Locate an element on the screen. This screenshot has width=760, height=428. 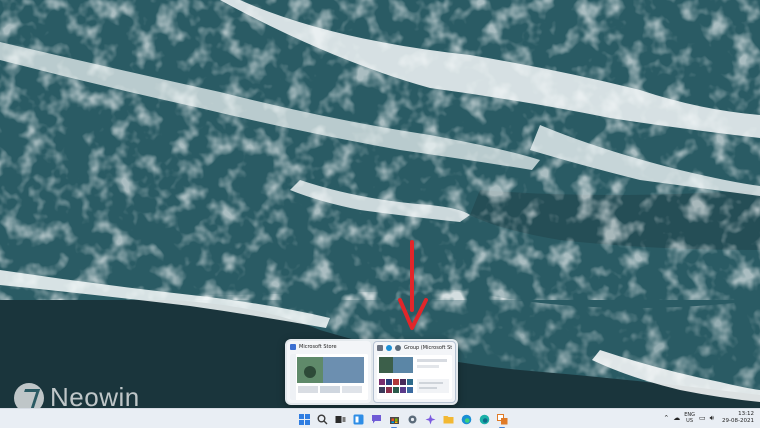
edge-beta-button is located at coordinates (484, 419).